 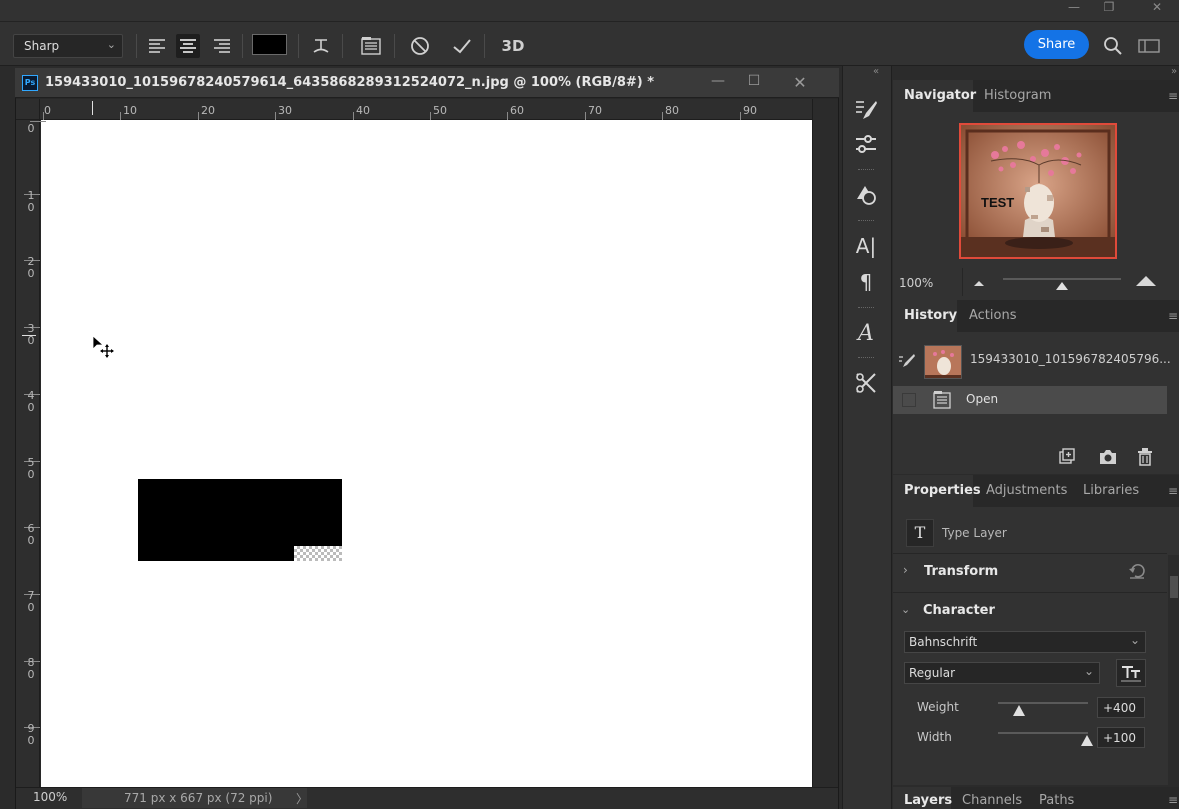 What do you see at coordinates (269, 44) in the screenshot?
I see `text-color-swatch` at bounding box center [269, 44].